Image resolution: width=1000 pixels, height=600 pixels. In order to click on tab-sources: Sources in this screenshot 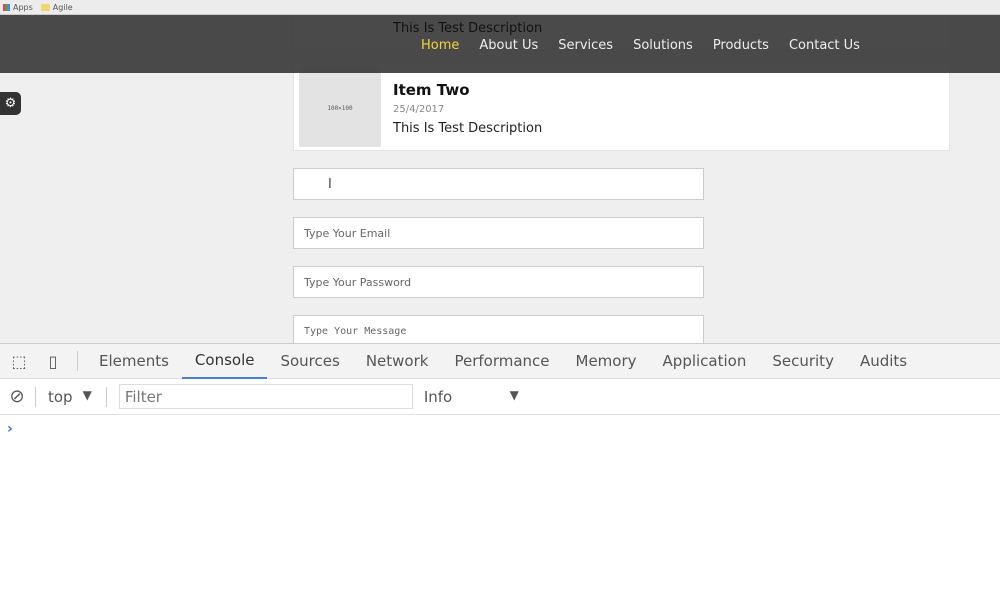, I will do `click(309, 361)`.